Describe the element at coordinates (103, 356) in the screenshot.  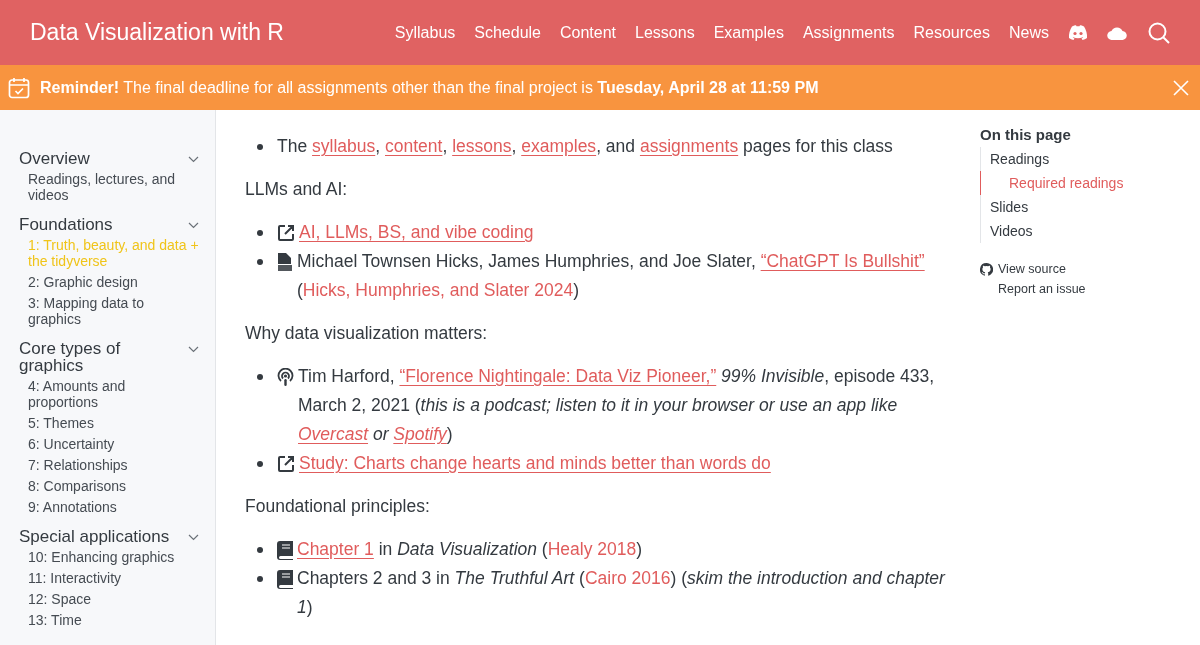
I see `section-title: Core types of graphics` at that location.